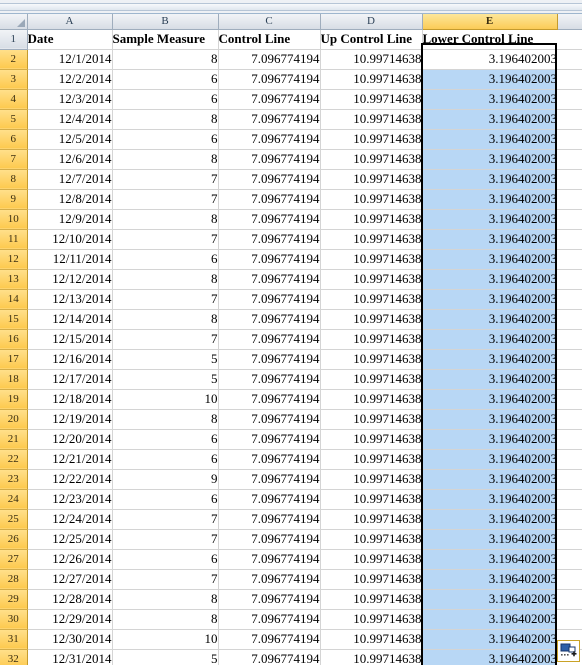 The image size is (582, 665). I want to click on cell-E20: 3.196402003, so click(489, 419).